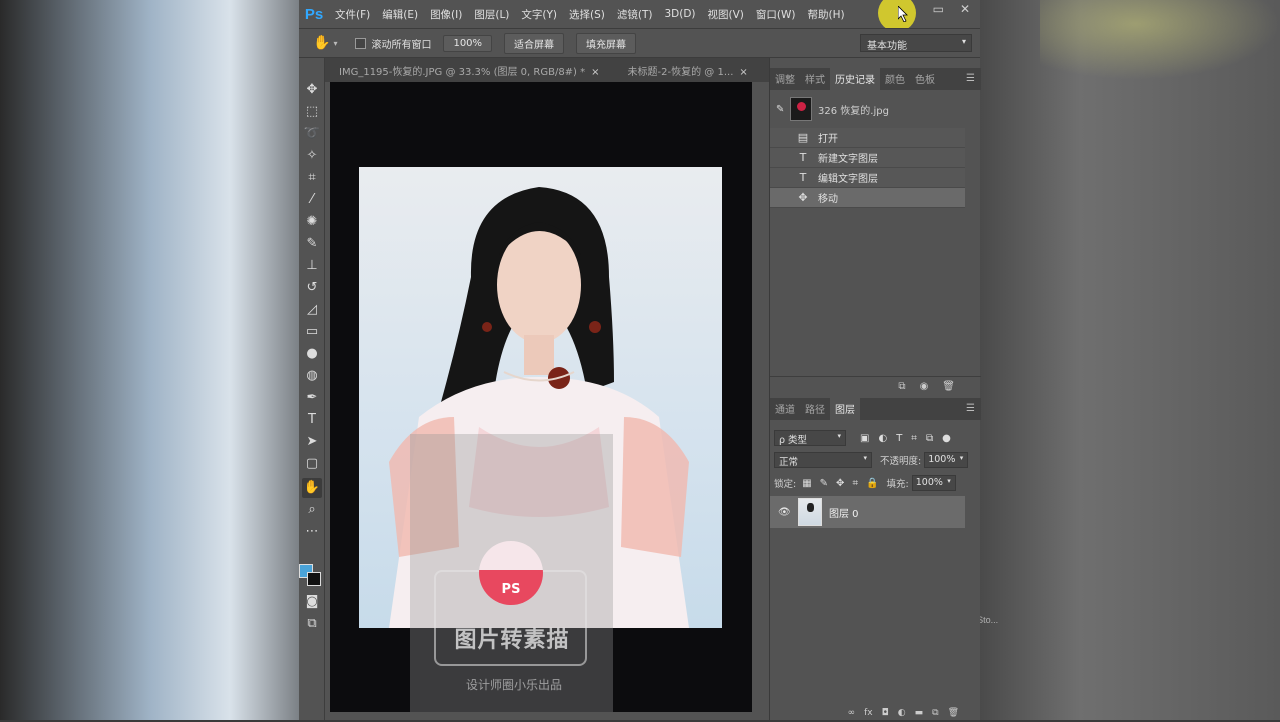 The image size is (1280, 722). What do you see at coordinates (899, 438) in the screenshot?
I see `type-filter-icon: T` at bounding box center [899, 438].